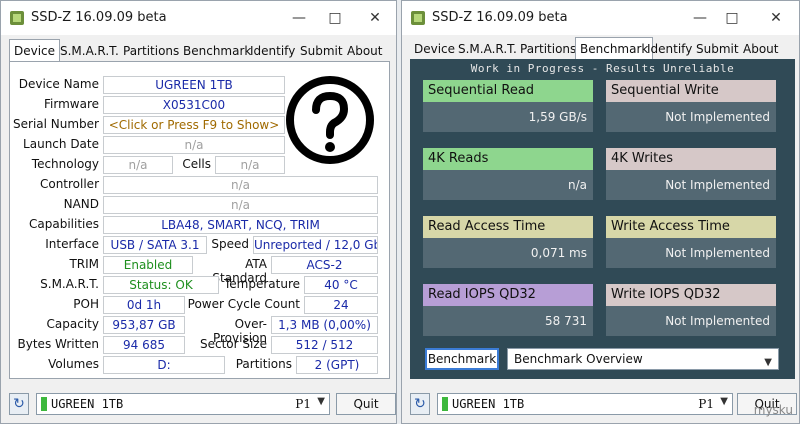 The width and height of the screenshot is (800, 424). Describe the element at coordinates (341, 285) in the screenshot. I see `temperature-value: 40 °C` at that location.